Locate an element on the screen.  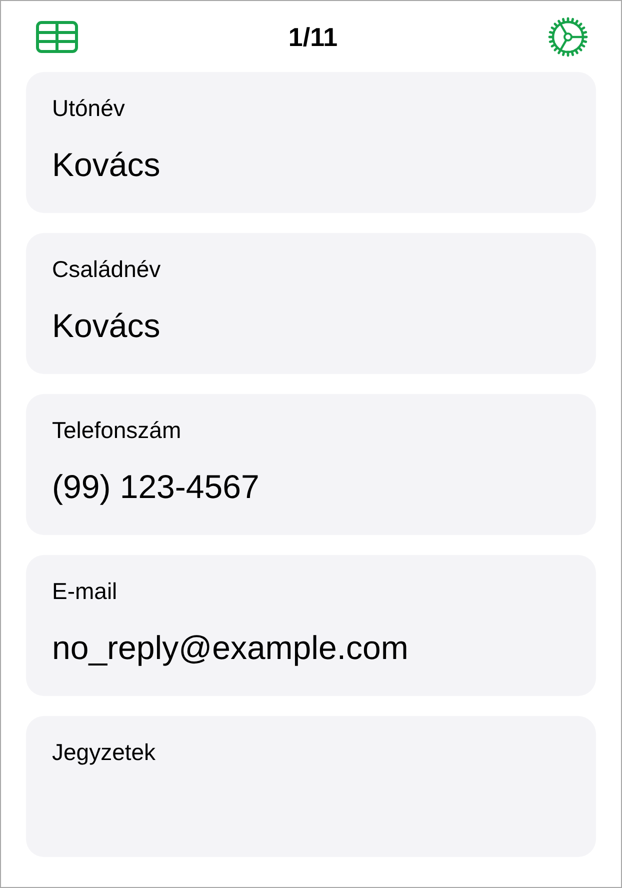
field-label: Családnév is located at coordinates (106, 269).